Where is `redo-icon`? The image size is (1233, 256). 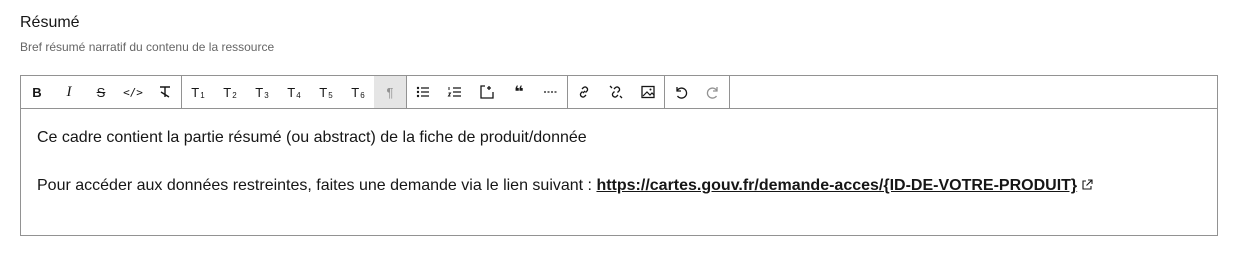
redo-icon is located at coordinates (712, 93).